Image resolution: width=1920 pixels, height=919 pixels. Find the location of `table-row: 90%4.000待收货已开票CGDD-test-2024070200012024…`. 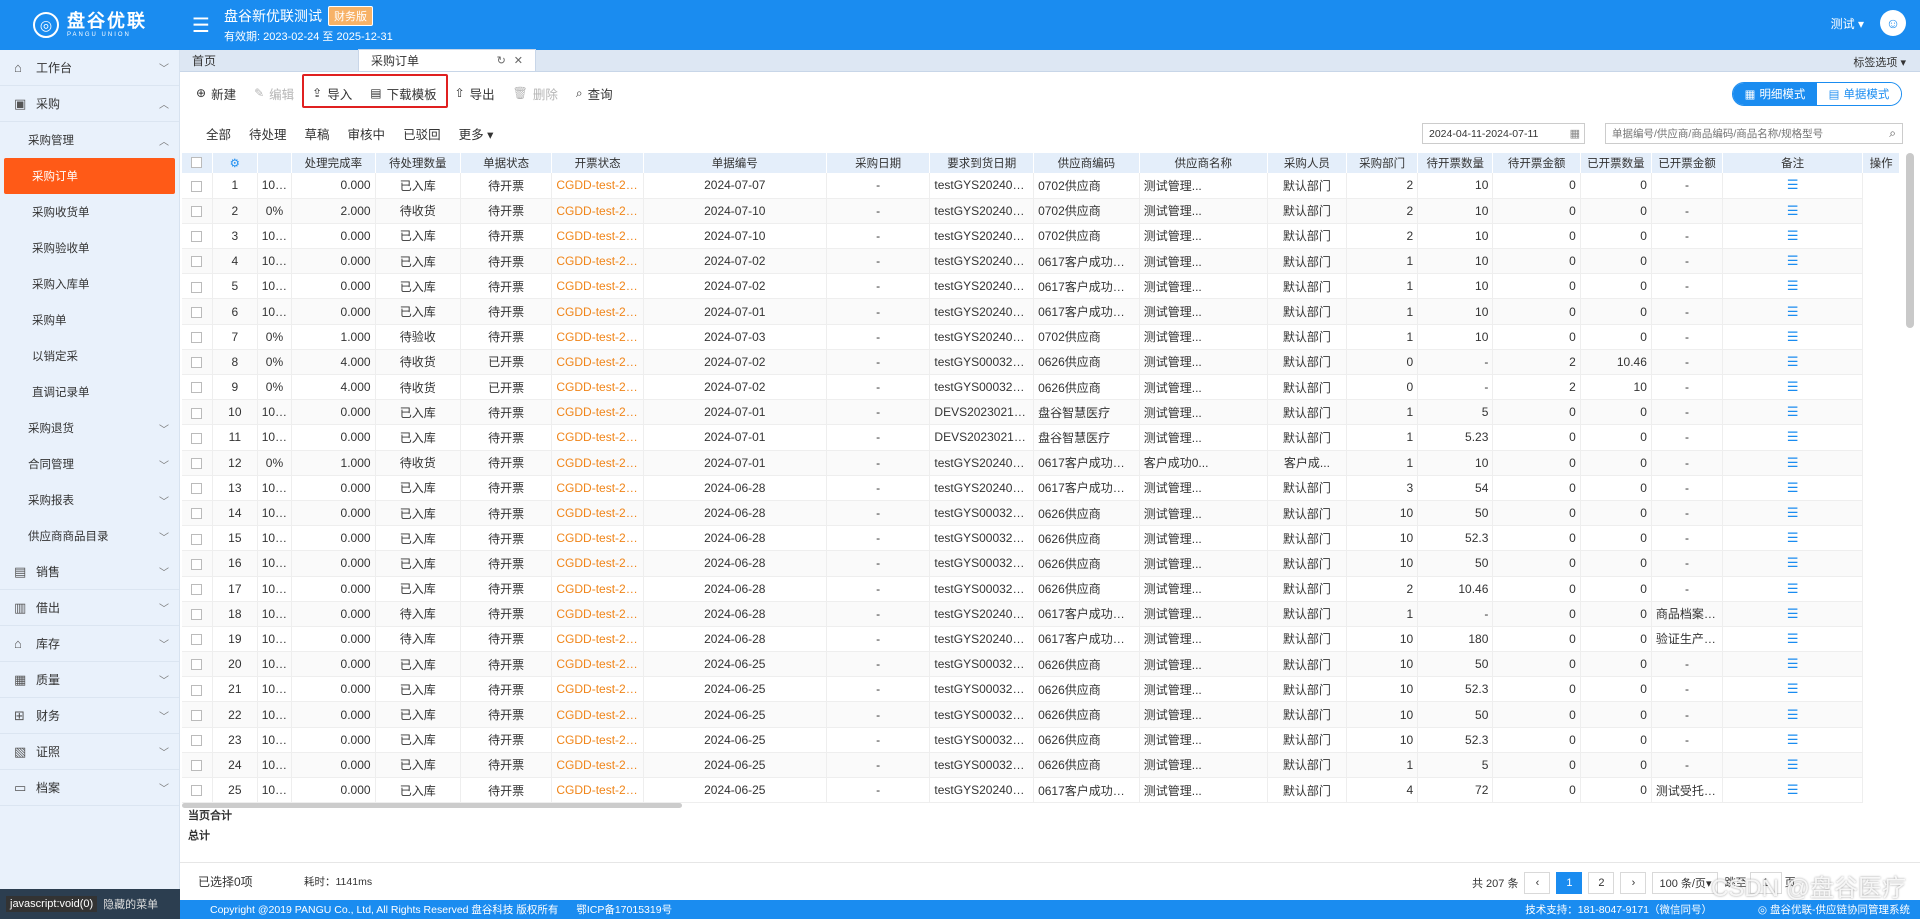

table-row: 90%4.000待收货已开票CGDD-test-2024070200012024… is located at coordinates (1041, 387).